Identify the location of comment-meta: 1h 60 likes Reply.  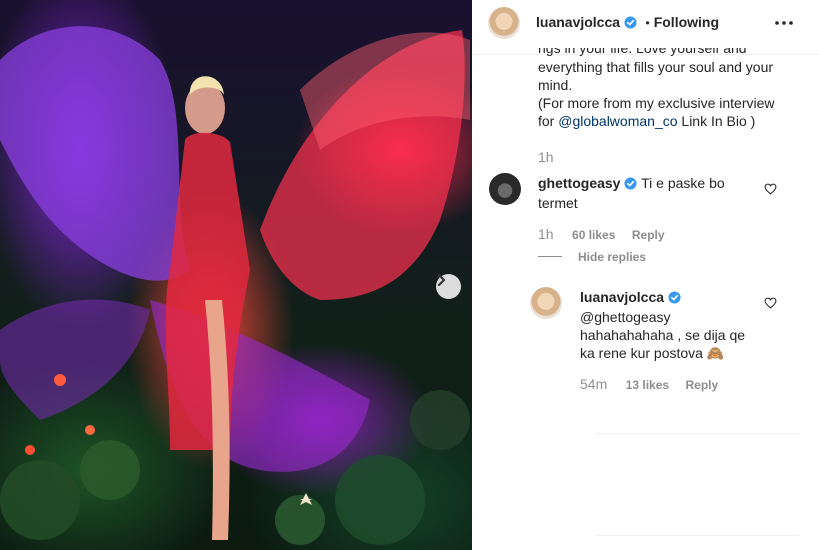
(601, 235).